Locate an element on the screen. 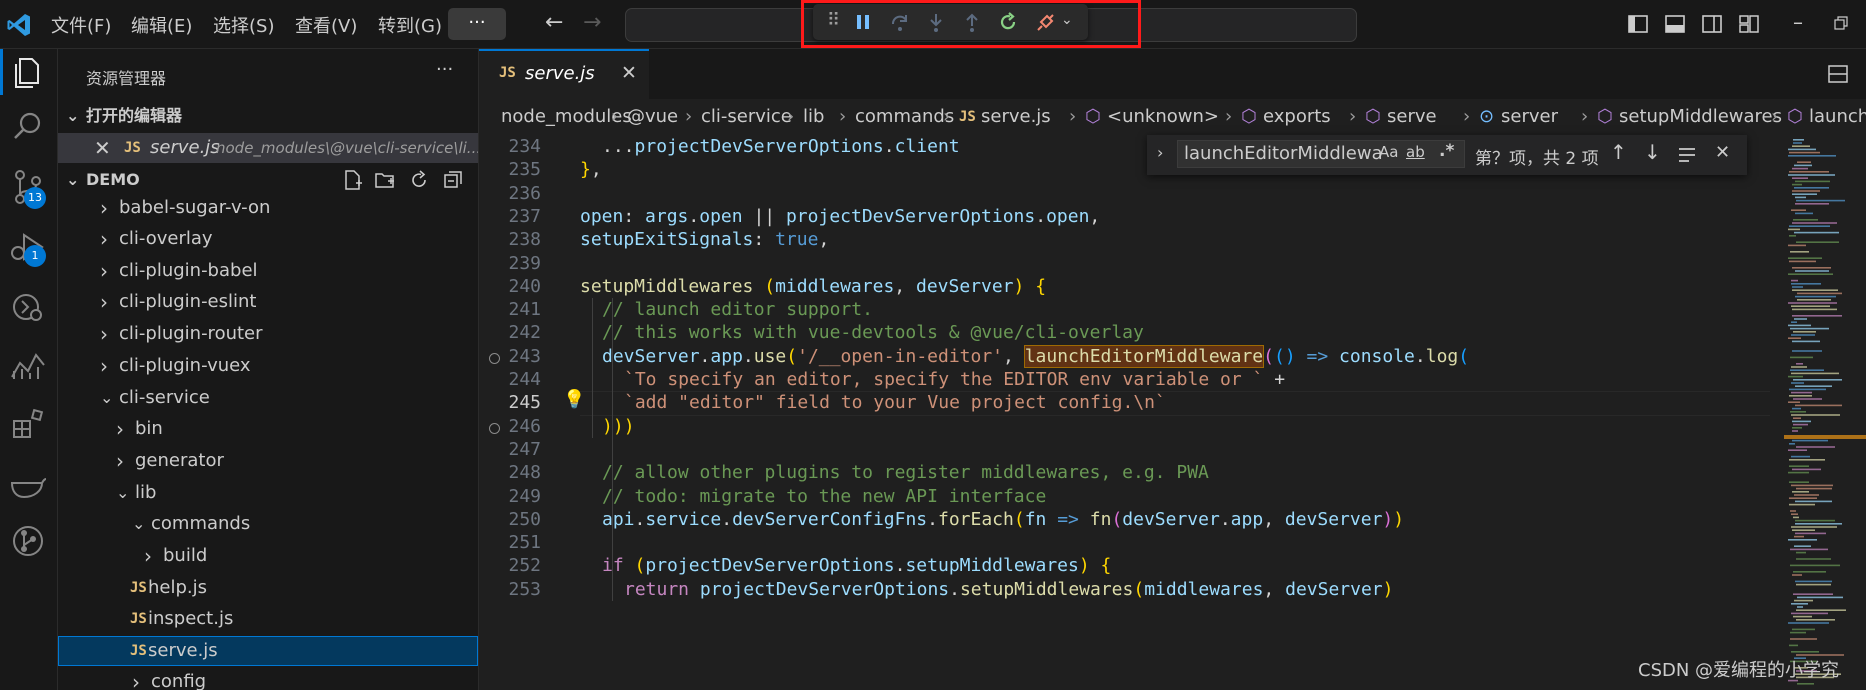 The width and height of the screenshot is (1866, 690). tree-folder-item: › babel-sugar-v-on is located at coordinates (268, 208).